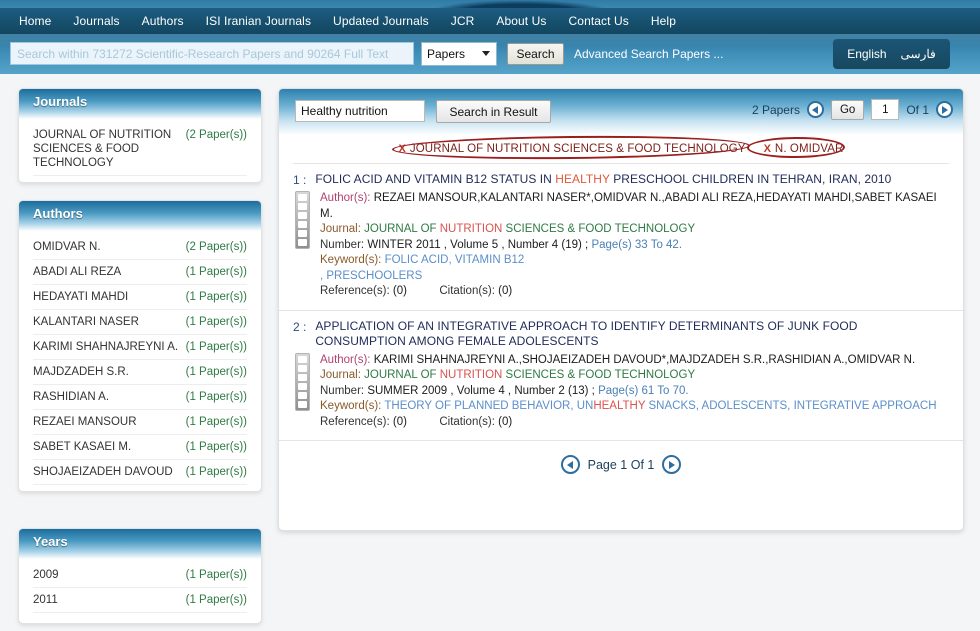  Describe the element at coordinates (885, 109) in the screenshot. I see `page-number-input` at that location.